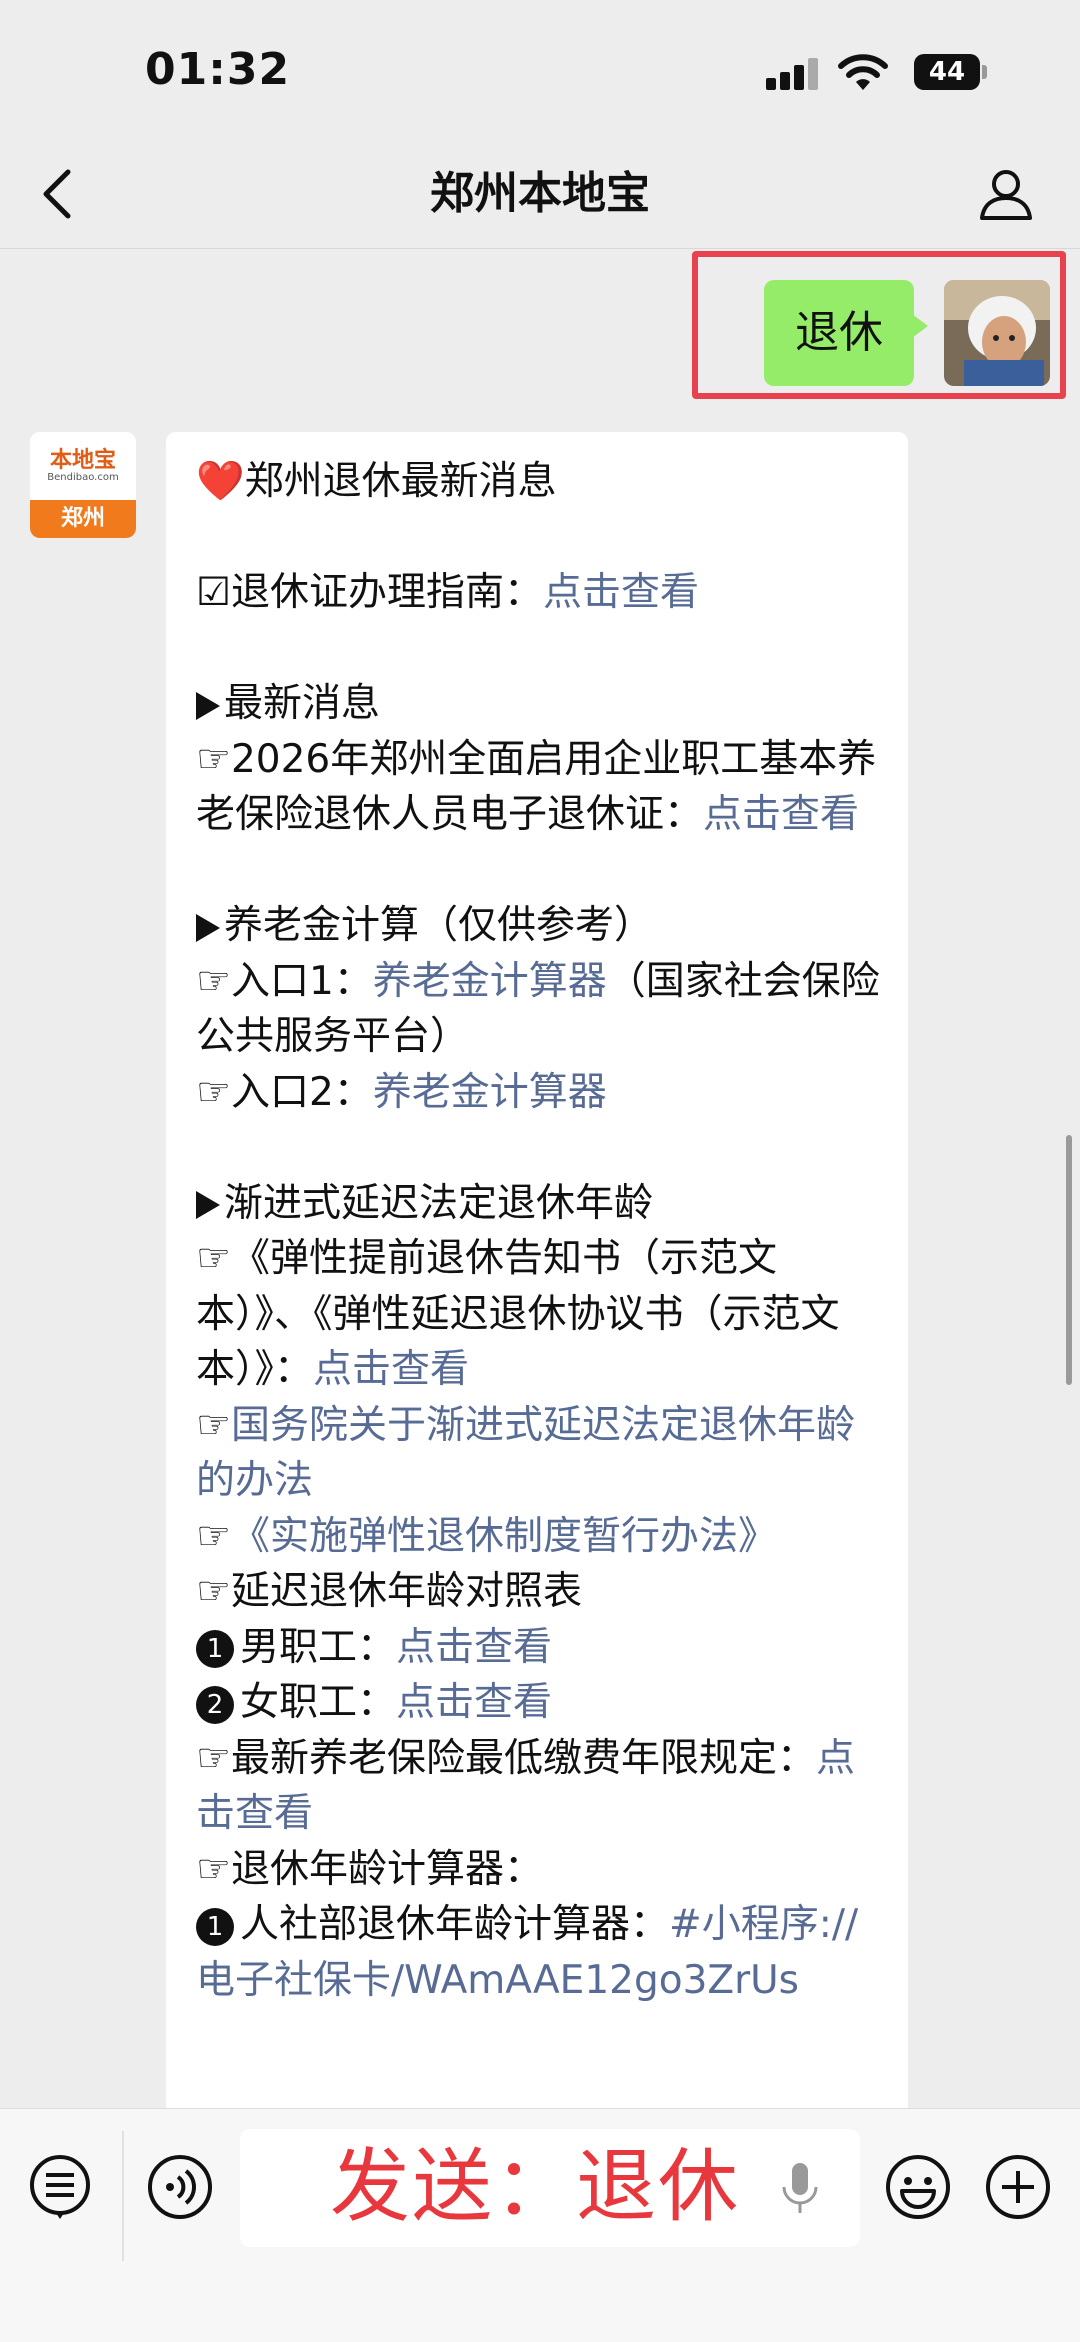  Describe the element at coordinates (793, 74) in the screenshot. I see `signal-icon` at that location.